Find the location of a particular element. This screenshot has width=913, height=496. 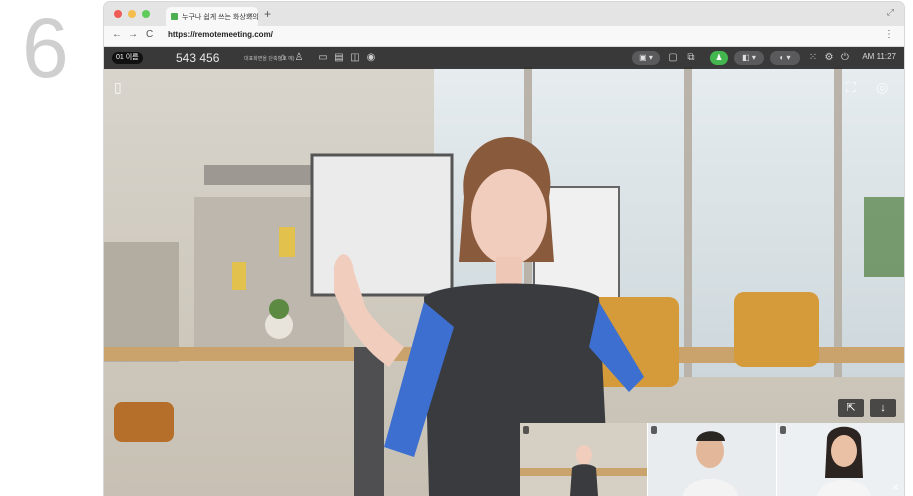

room-number: 543 456 is located at coordinates (198, 58).